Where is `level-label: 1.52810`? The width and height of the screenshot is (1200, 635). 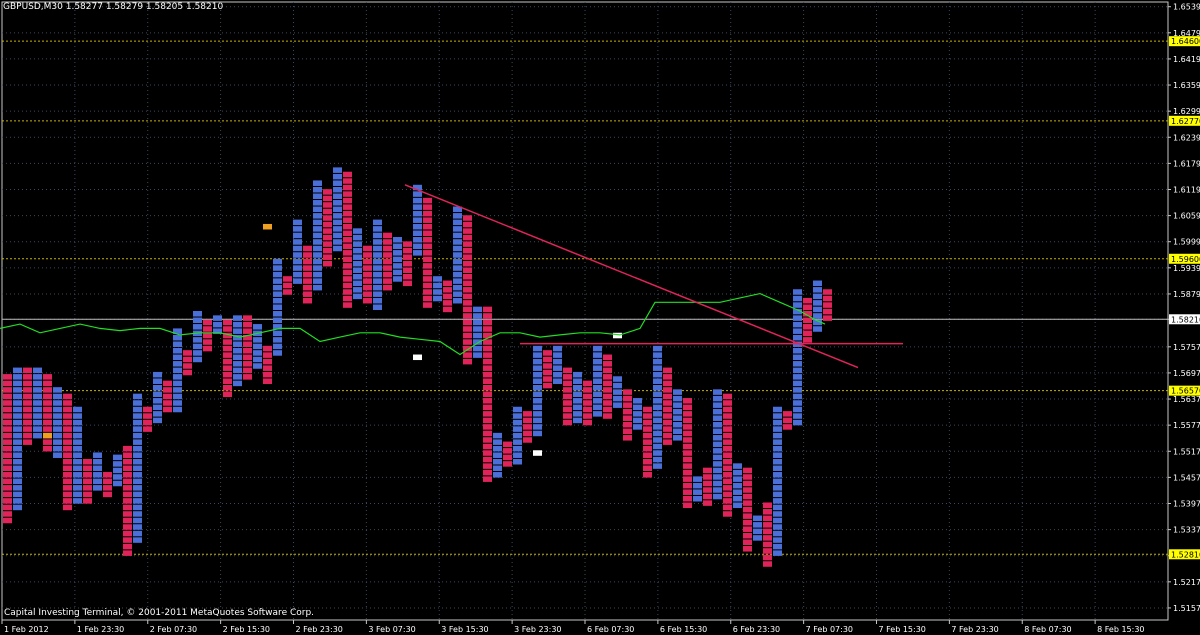
level-label: 1.52810 is located at coordinates (1185, 554).